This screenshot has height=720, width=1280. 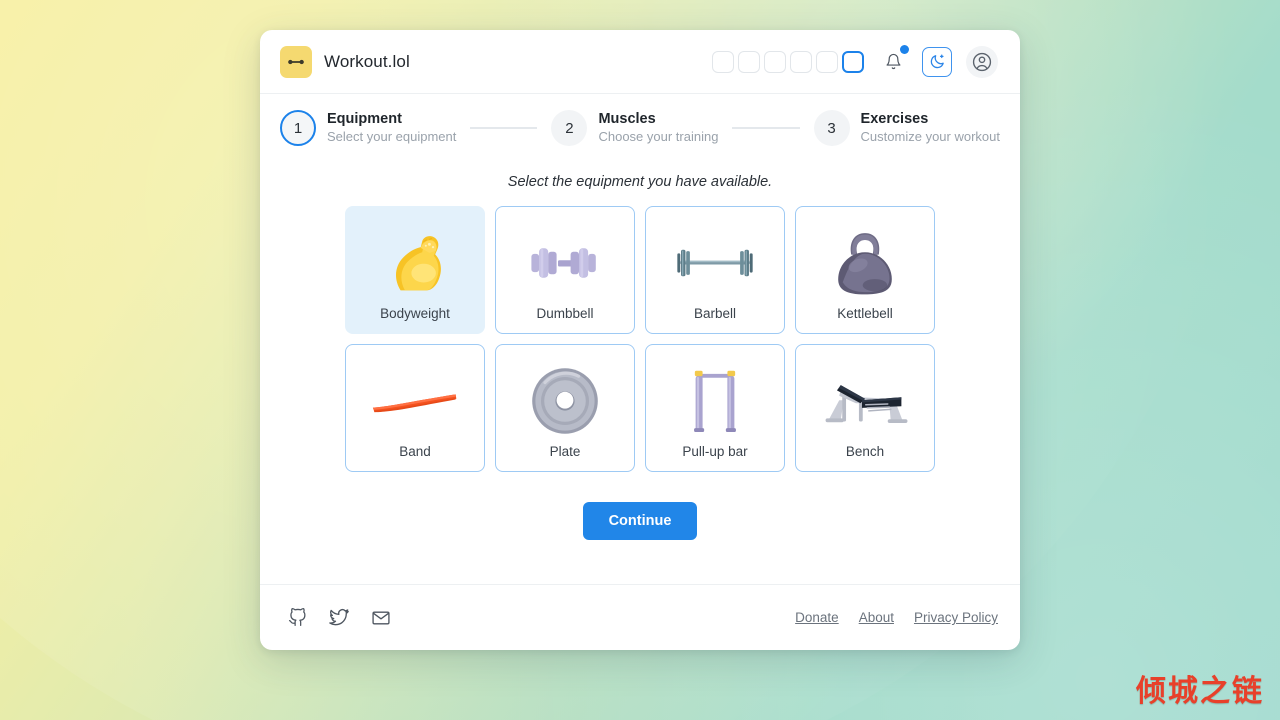 I want to click on flexed-biceps-icon, so click(x=415, y=262).